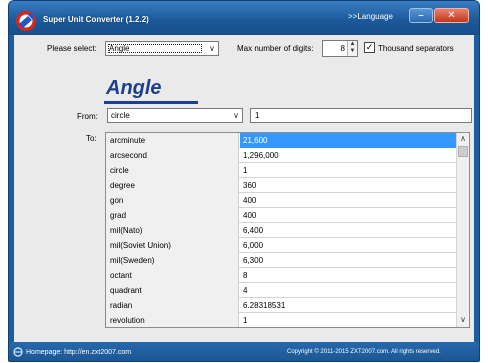  Describe the element at coordinates (348, 155) in the screenshot. I see `unit-value-cell: 1,296,000` at that location.